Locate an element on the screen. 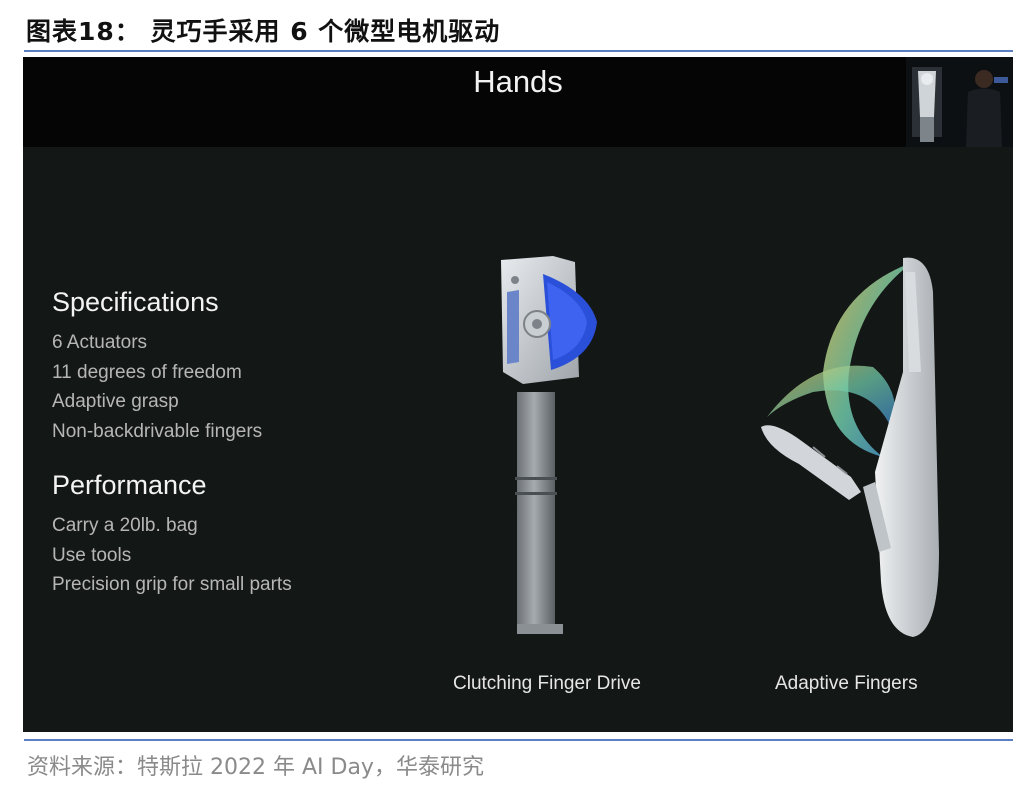 This screenshot has height=792, width=1036. finger-drive-illustration is located at coordinates (549, 445).